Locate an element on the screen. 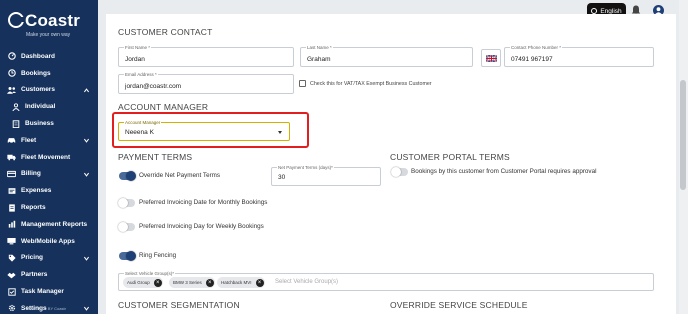  sidebar-item-fleet-movement: Fleet Movement is located at coordinates (49, 157).